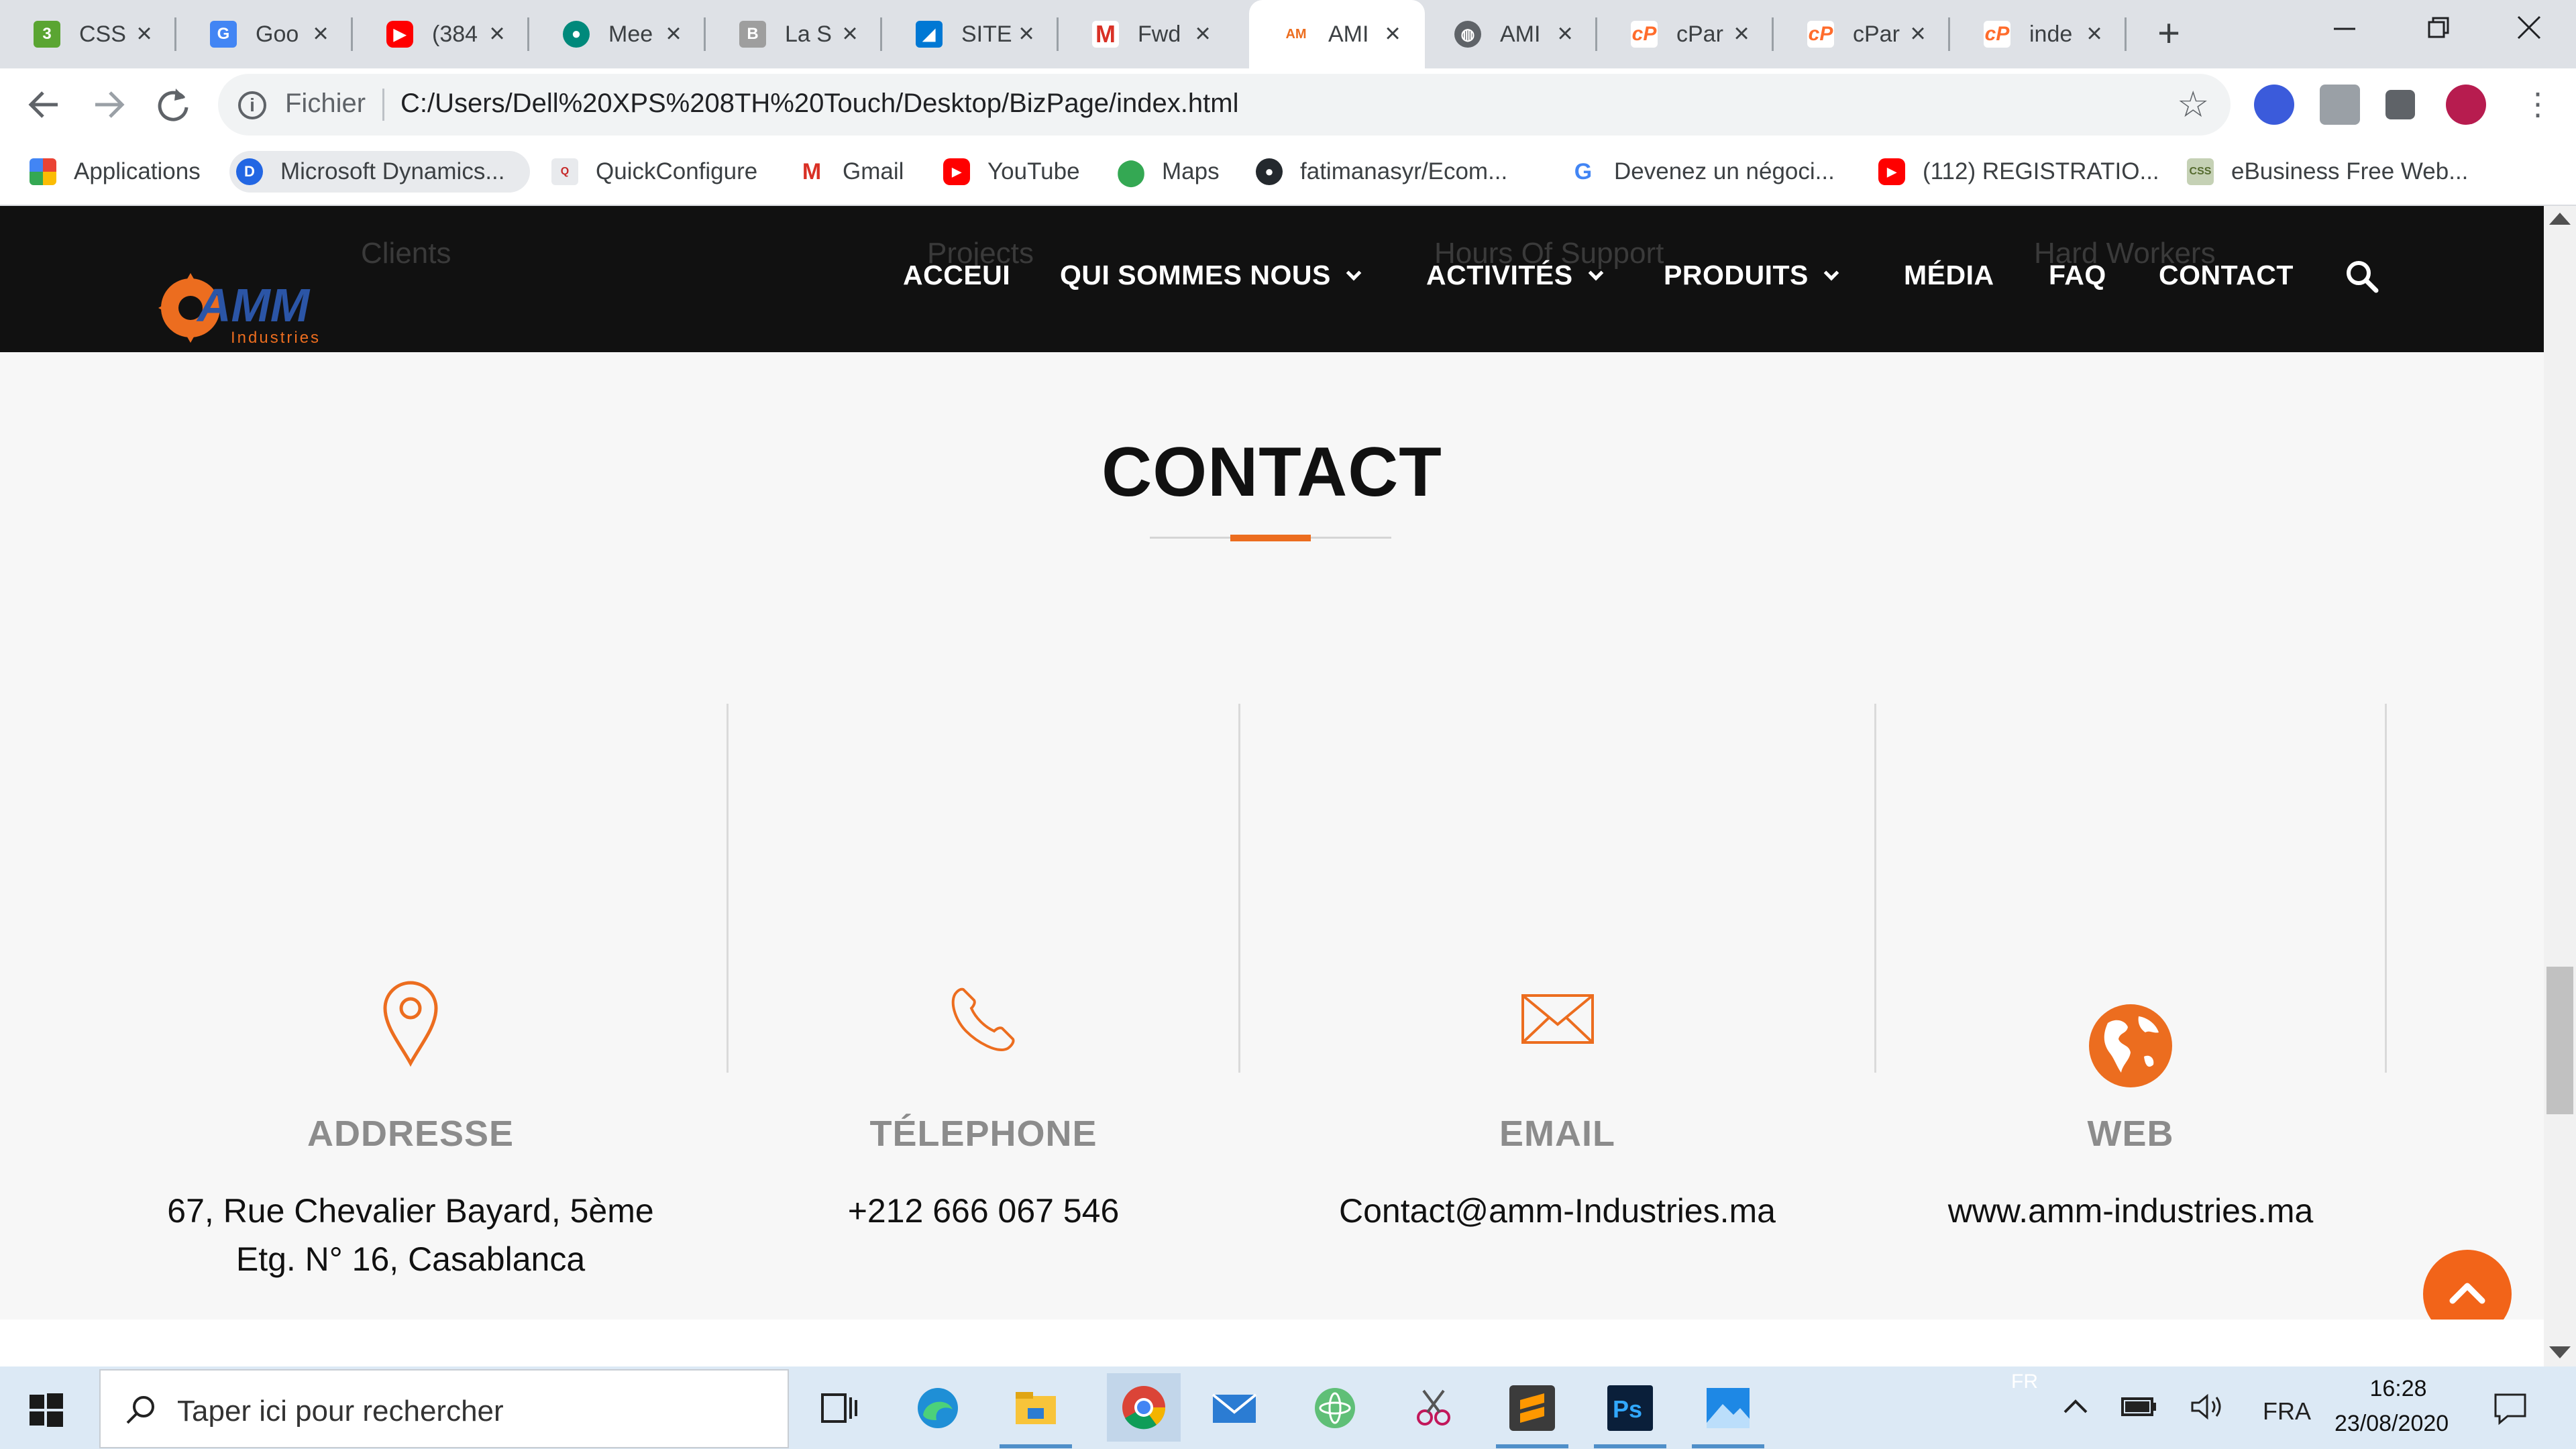  I want to click on bookmark-maps: ⬤ Maps, so click(1168, 172).